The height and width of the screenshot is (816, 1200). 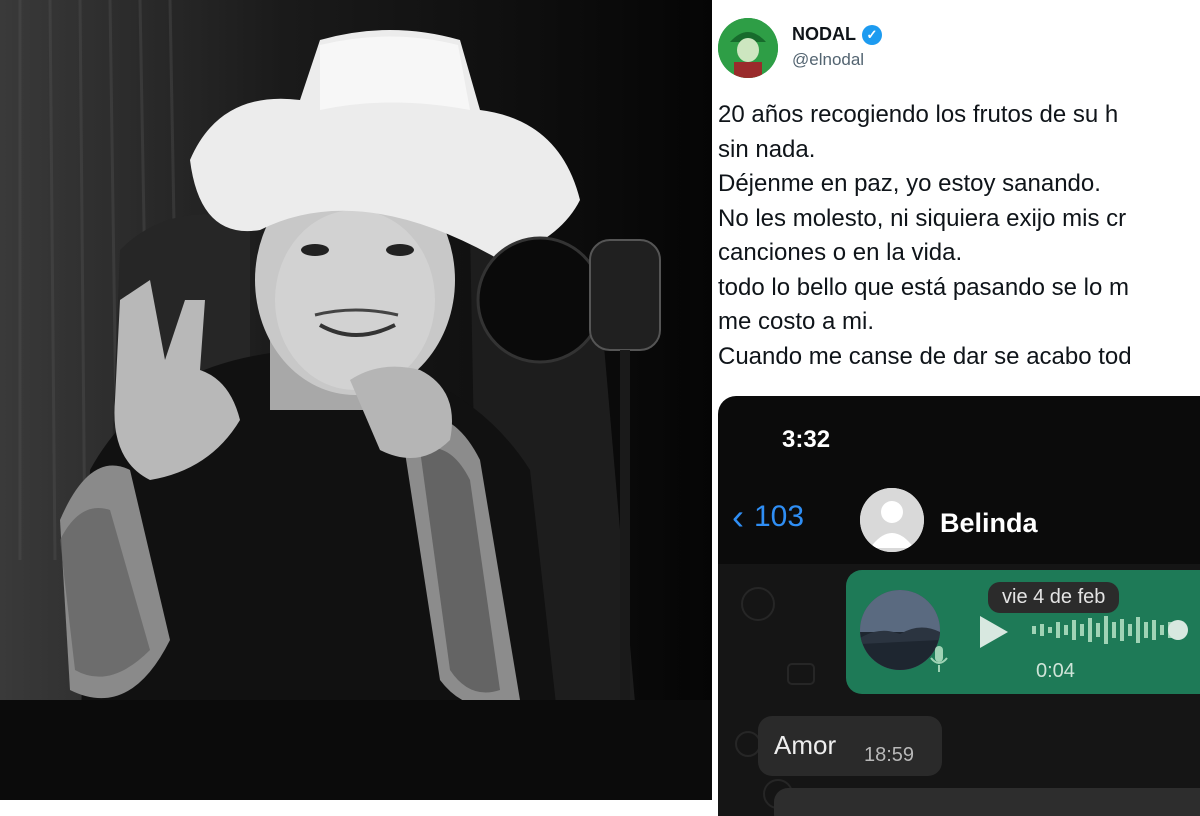 What do you see at coordinates (889, 755) in the screenshot?
I see `message-time: 18:59` at bounding box center [889, 755].